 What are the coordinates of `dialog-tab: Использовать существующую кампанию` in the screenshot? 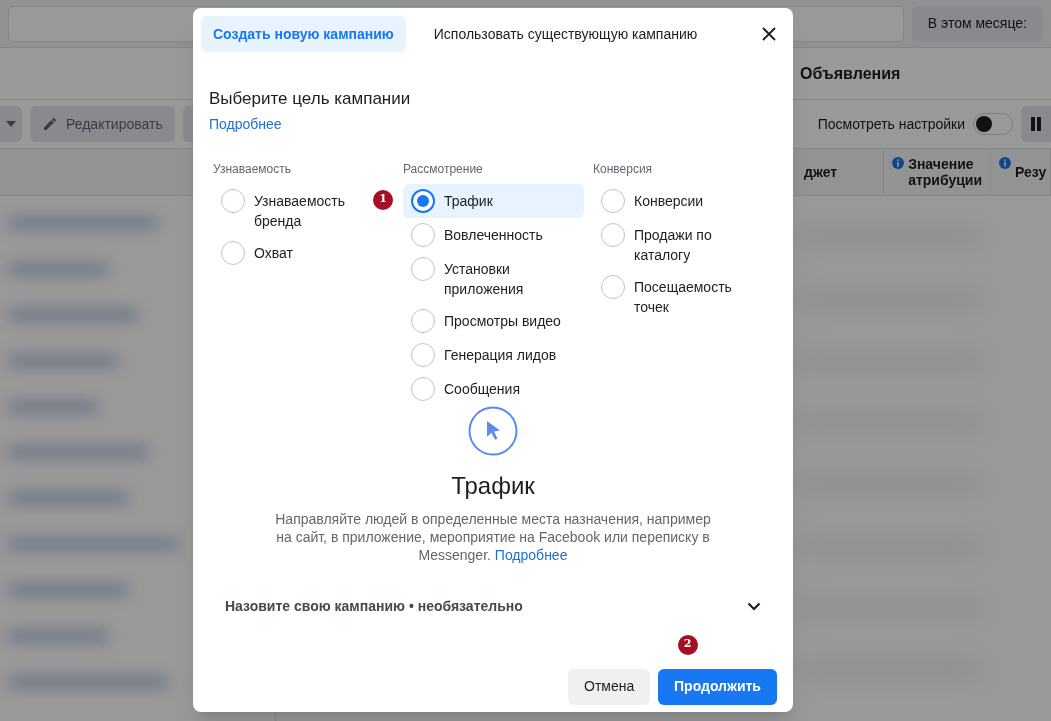 It's located at (565, 34).